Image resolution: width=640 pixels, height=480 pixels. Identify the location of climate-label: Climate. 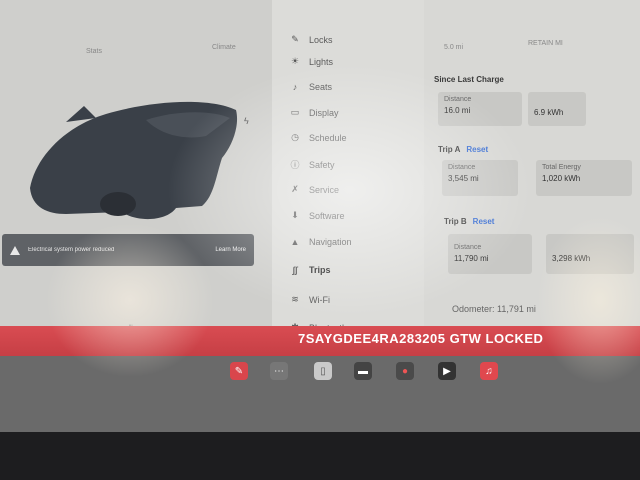
(224, 47).